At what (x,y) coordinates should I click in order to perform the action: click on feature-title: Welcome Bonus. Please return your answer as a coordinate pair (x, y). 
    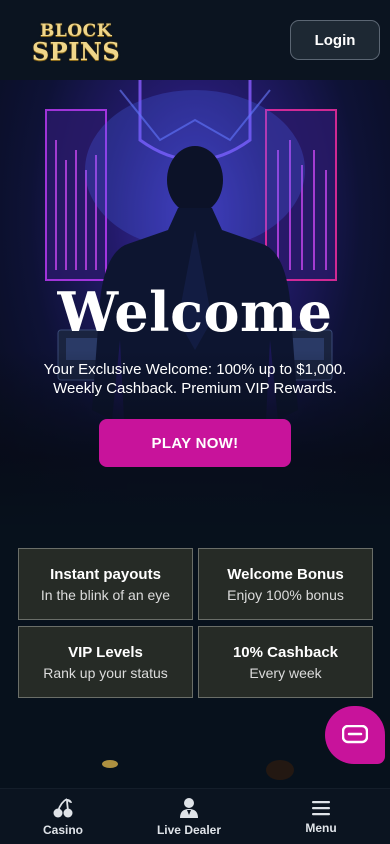
    Looking at the image, I should click on (285, 574).